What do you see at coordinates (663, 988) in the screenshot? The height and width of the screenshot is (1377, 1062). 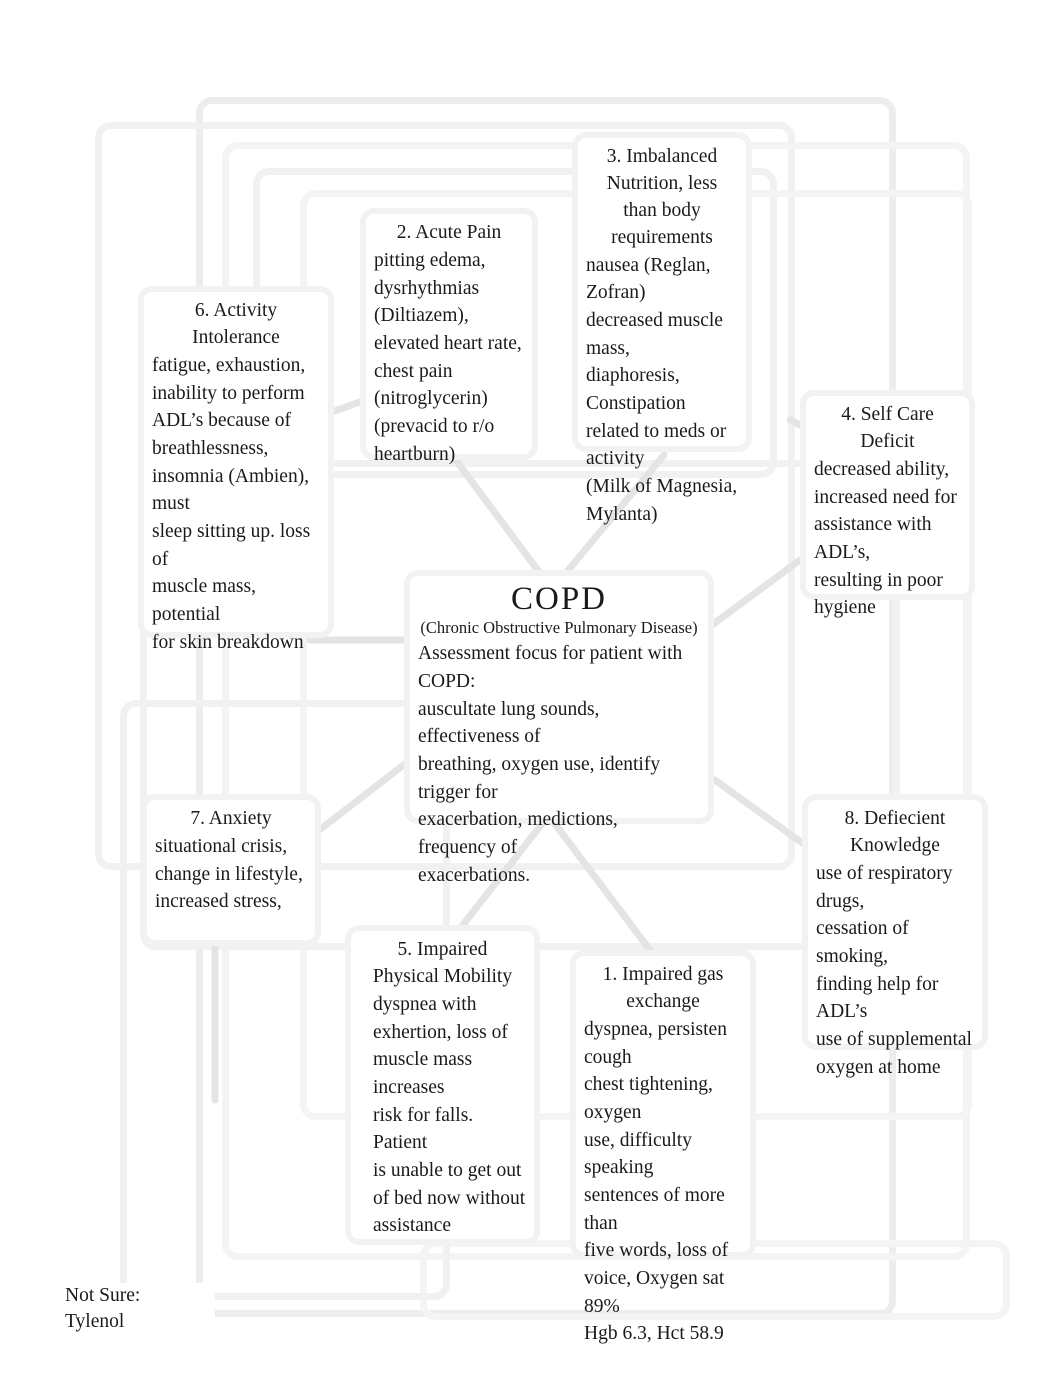 I see `node-1-title: 1. Impaired gas exchange` at bounding box center [663, 988].